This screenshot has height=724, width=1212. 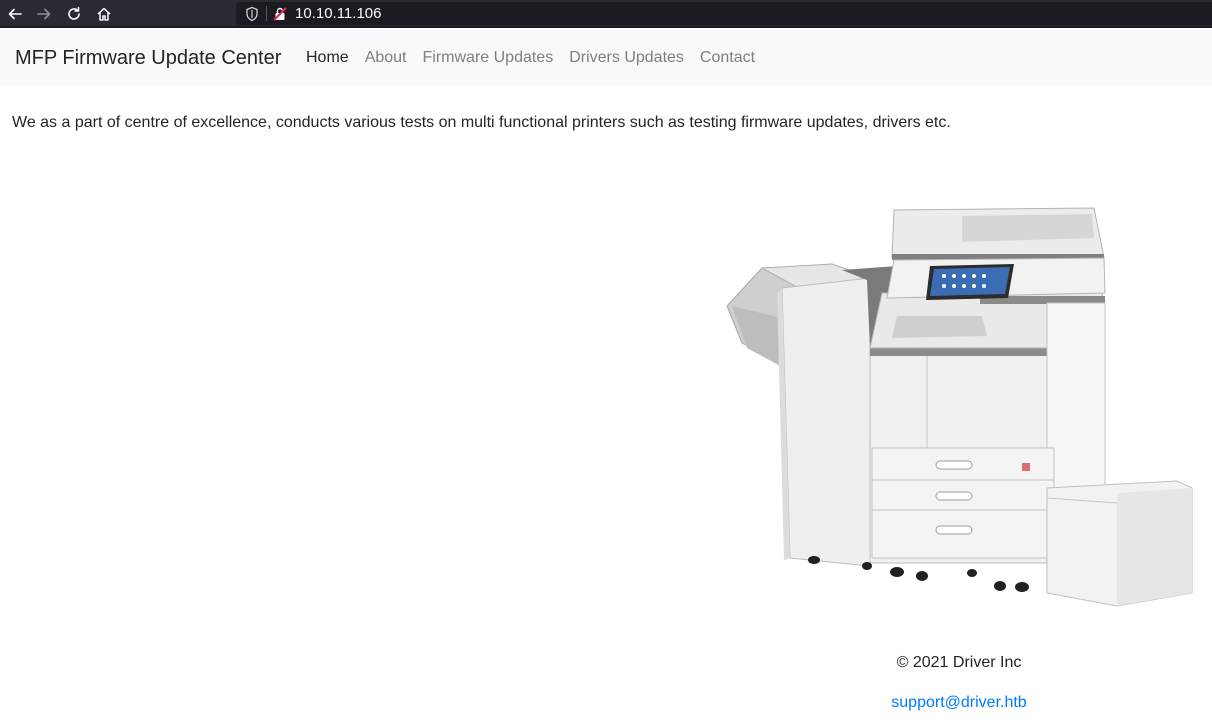 I want to click on browser-toolbar: 10.10.11.106, so click(x=606, y=14).